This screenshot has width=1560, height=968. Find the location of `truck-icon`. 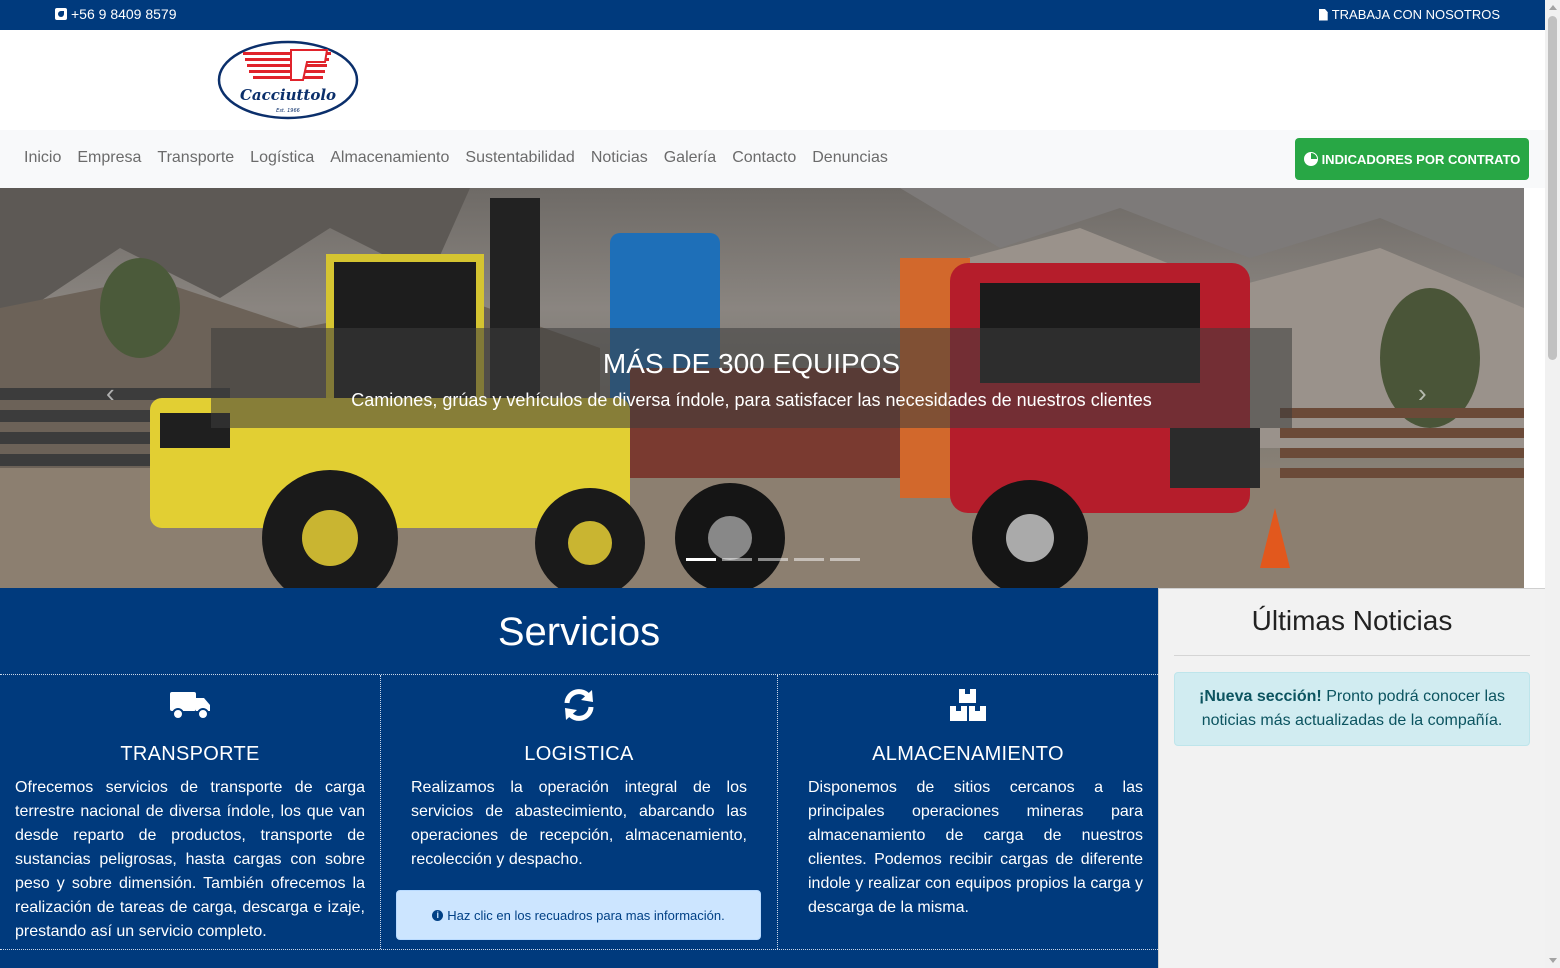

truck-icon is located at coordinates (190, 705).